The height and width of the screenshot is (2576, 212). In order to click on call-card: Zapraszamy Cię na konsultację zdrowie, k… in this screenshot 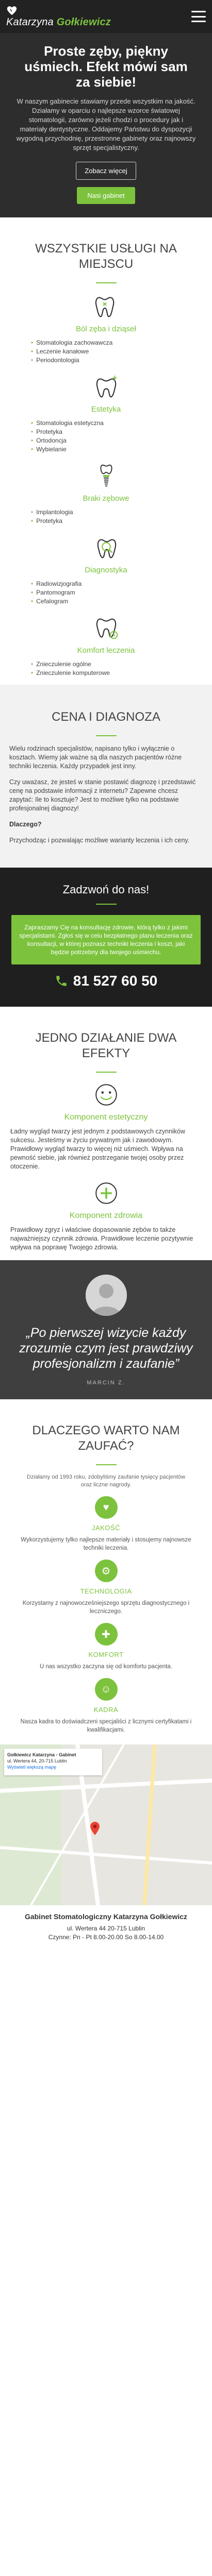, I will do `click(106, 939)`.